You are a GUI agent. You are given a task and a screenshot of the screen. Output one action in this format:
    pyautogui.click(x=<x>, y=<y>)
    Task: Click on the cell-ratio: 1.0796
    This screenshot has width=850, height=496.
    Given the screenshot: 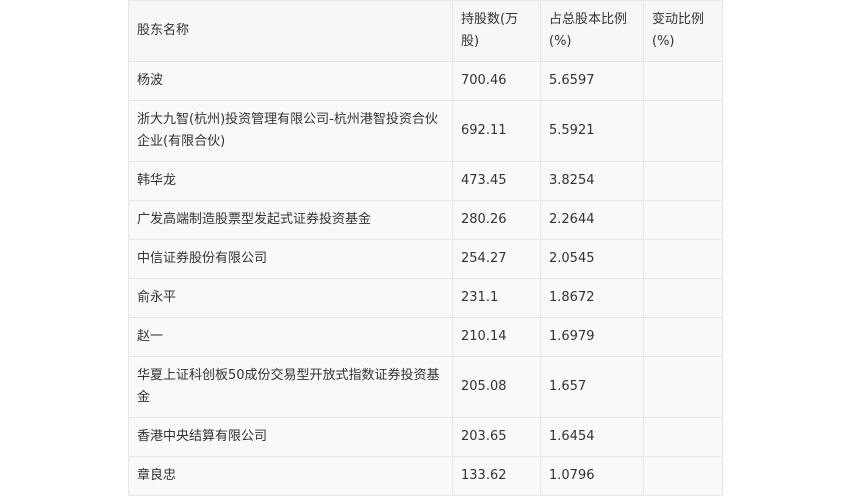 What is the action you would take?
    pyautogui.click(x=592, y=476)
    